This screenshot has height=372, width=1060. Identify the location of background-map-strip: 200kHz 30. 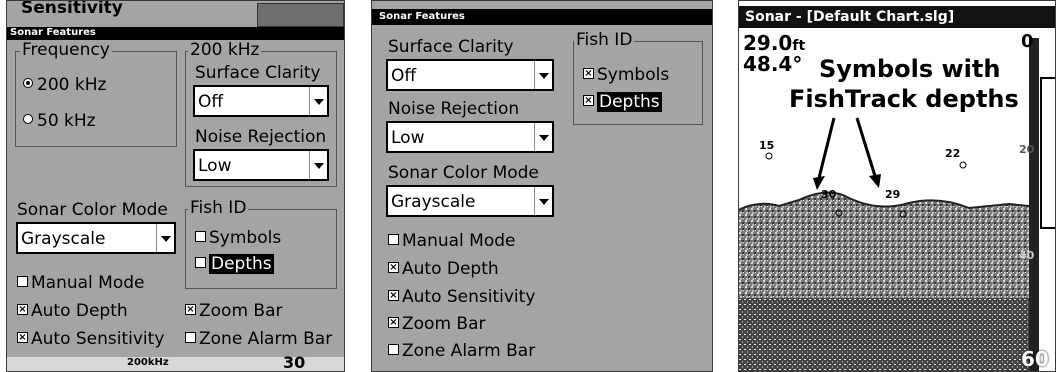
(175, 362).